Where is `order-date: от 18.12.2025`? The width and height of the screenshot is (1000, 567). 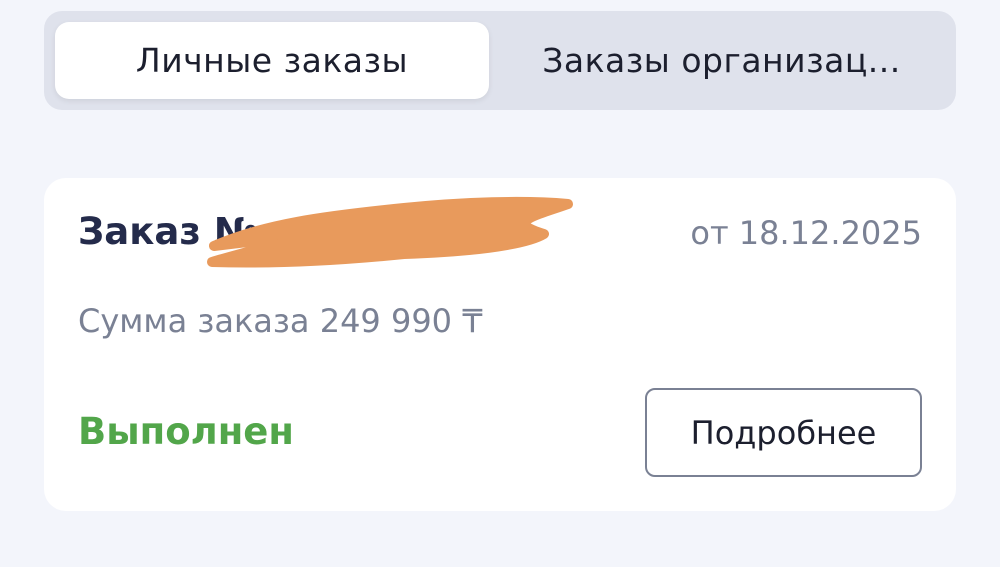 order-date: от 18.12.2025 is located at coordinates (806, 233).